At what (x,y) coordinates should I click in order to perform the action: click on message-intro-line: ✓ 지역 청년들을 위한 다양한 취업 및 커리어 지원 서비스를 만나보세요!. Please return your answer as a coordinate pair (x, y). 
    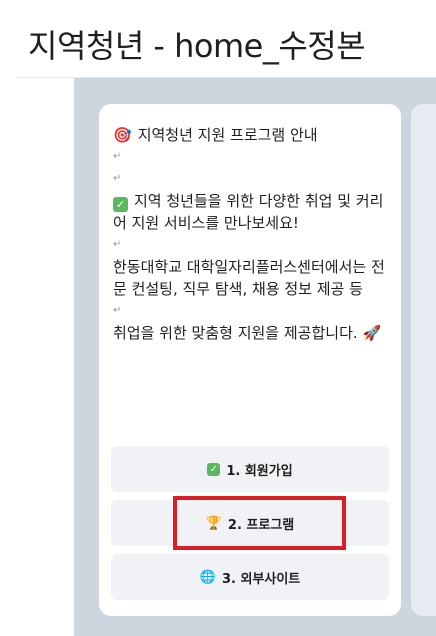
    Looking at the image, I should click on (250, 212).